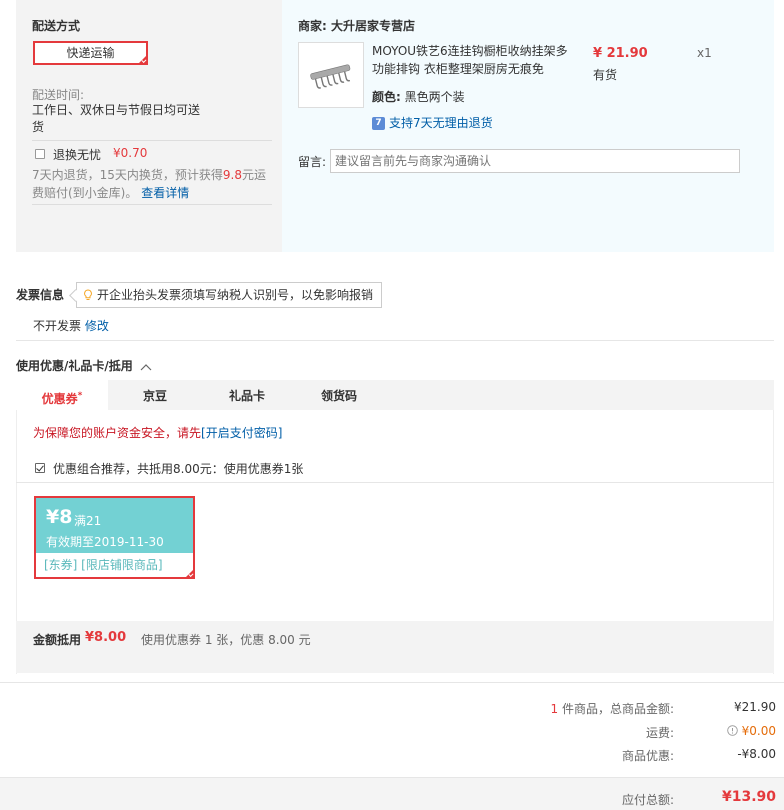  Describe the element at coordinates (105, 542) in the screenshot. I see `coupon-validity: 有效期至2019-11-30` at that location.